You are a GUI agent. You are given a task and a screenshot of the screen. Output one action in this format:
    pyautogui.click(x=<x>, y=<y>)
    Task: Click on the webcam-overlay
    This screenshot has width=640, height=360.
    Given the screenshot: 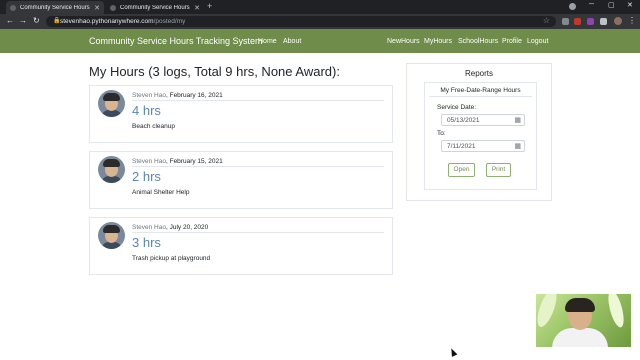 What is the action you would take?
    pyautogui.click(x=583, y=320)
    